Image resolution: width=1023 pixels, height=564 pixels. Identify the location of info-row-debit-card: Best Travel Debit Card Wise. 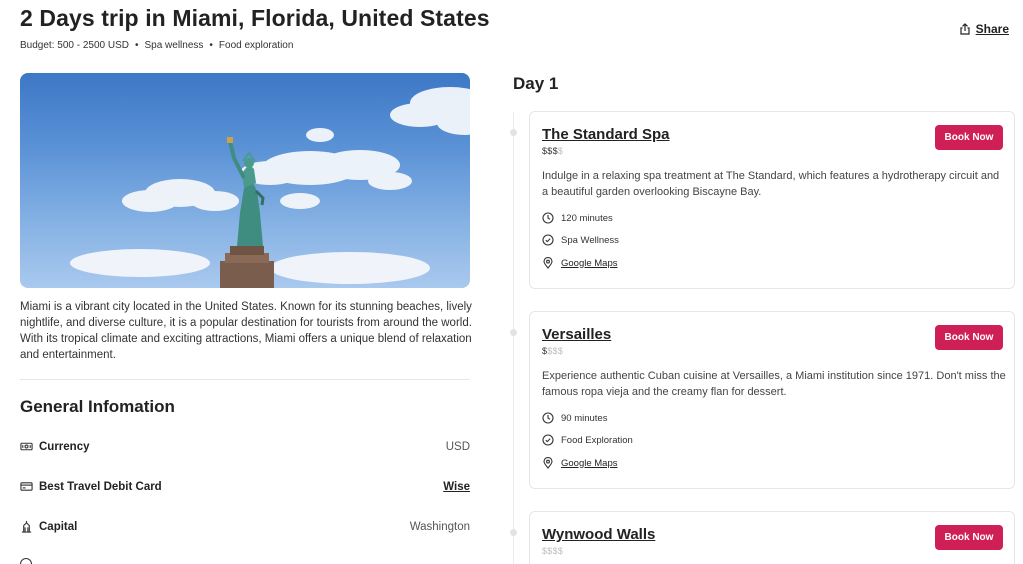
(245, 486).